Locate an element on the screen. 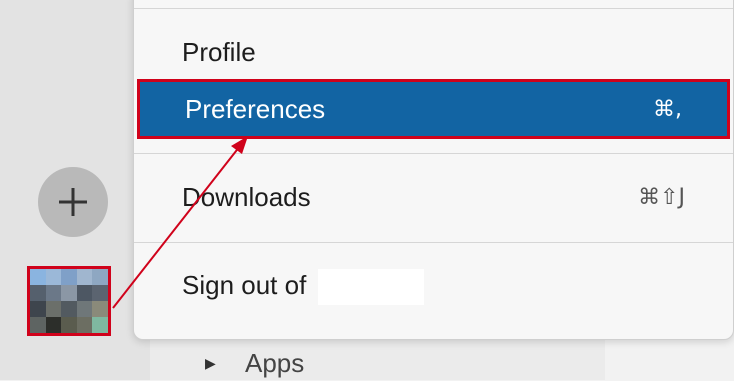 Image resolution: width=734 pixels, height=381 pixels. menu-item-shortcut: ⌘, is located at coordinates (667, 109).